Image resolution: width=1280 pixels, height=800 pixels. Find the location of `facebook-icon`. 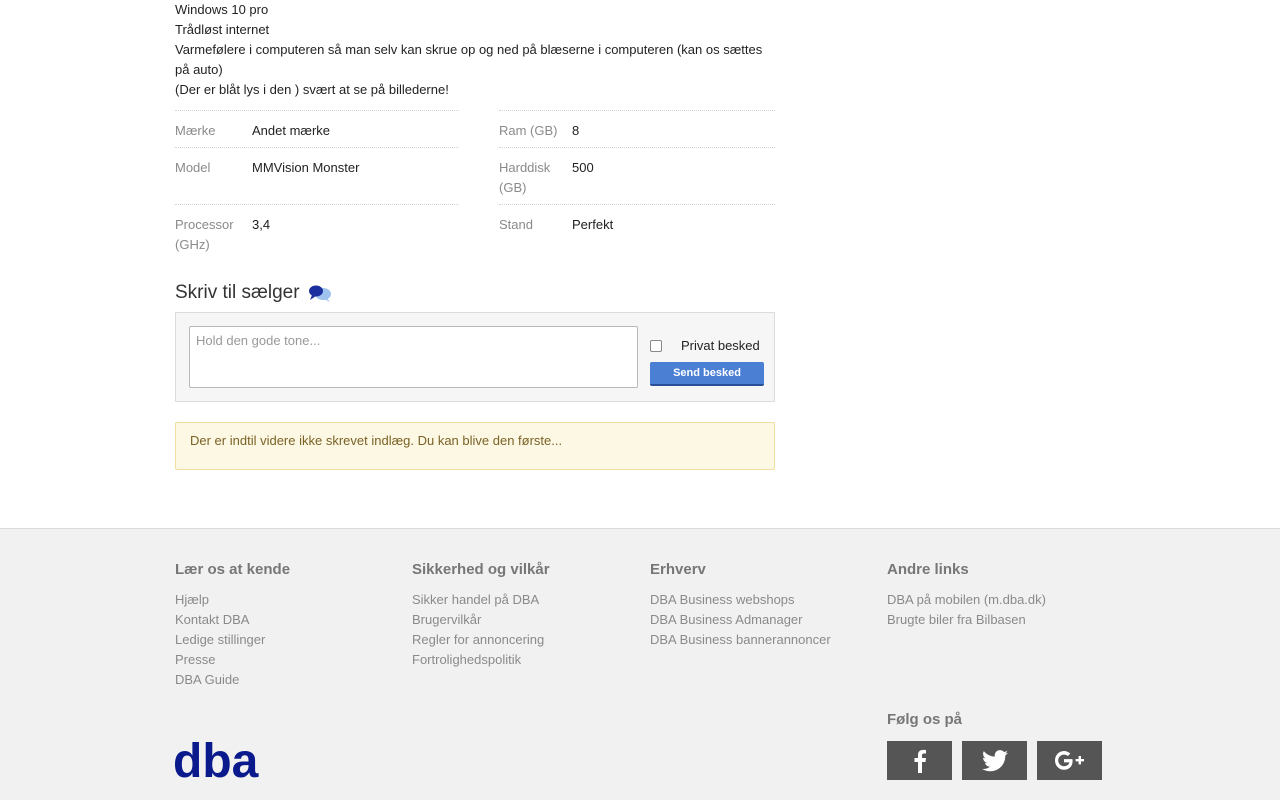

facebook-icon is located at coordinates (919, 760).